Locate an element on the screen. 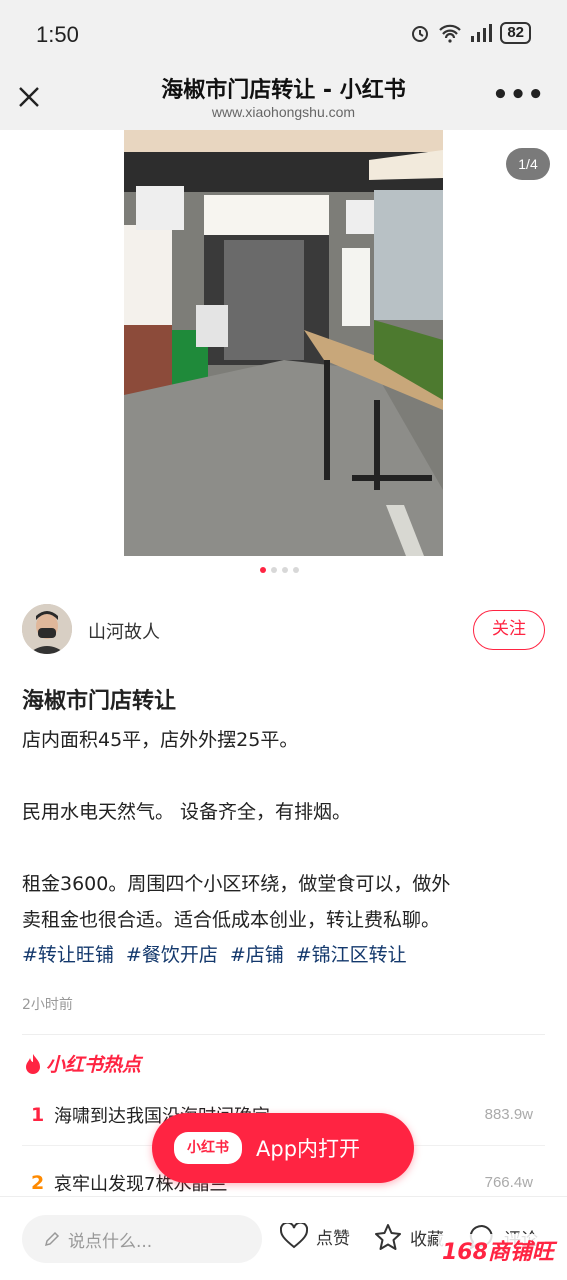  note-title: 海椒市门店转让 is located at coordinates (99, 701).